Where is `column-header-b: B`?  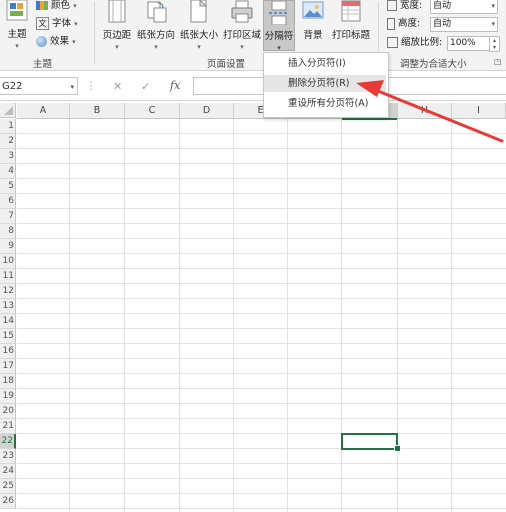
column-header-b: B is located at coordinates (97, 111).